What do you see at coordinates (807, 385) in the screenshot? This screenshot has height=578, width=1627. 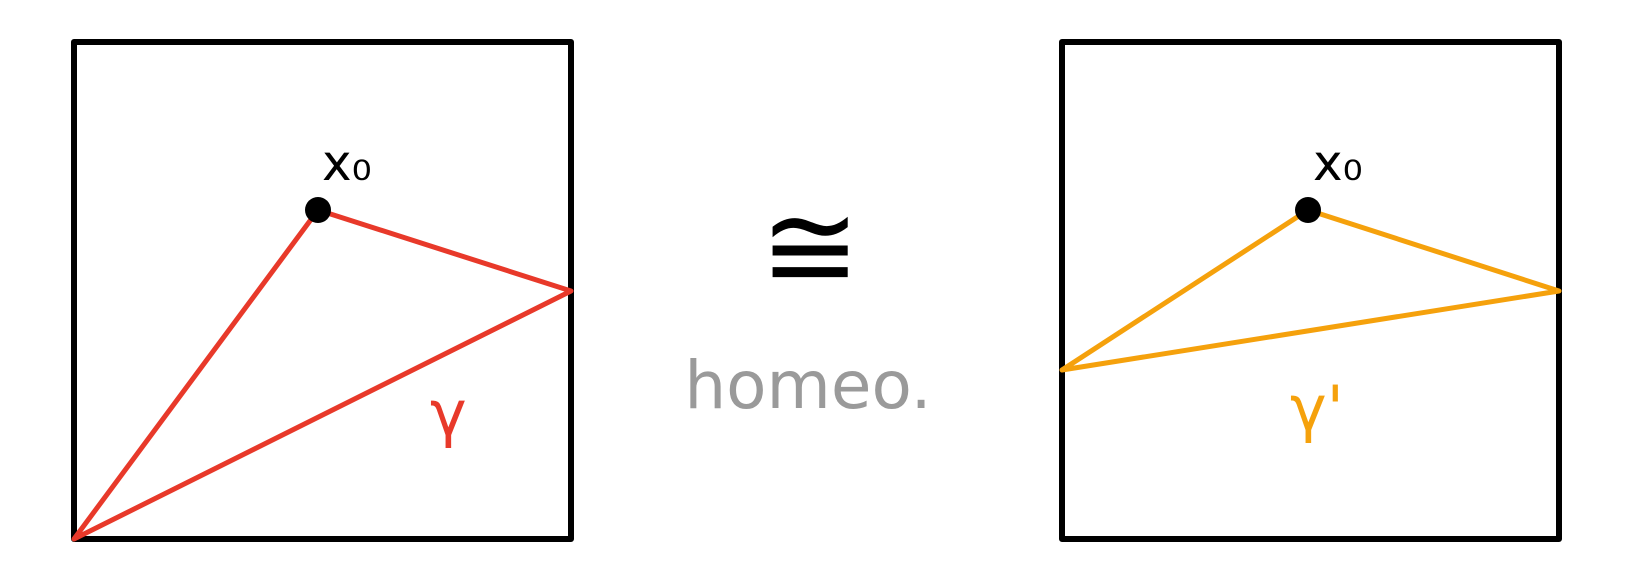 I see `homeo-caption: homeo.` at bounding box center [807, 385].